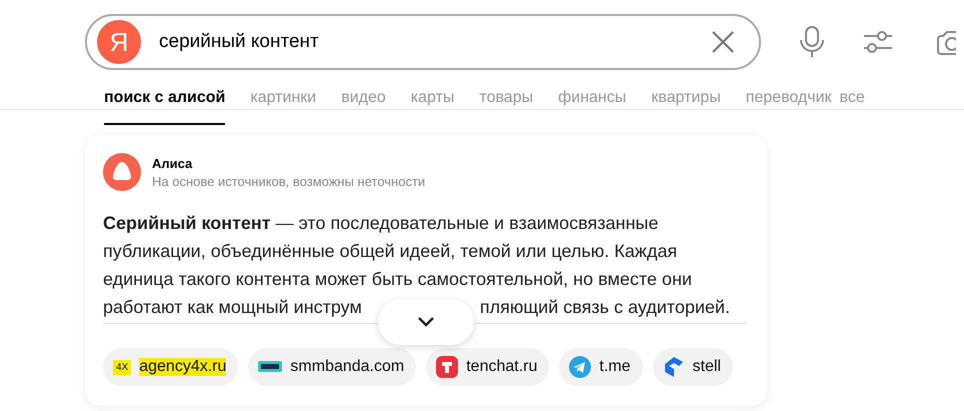  I want to click on source-chip: t.me, so click(601, 367).